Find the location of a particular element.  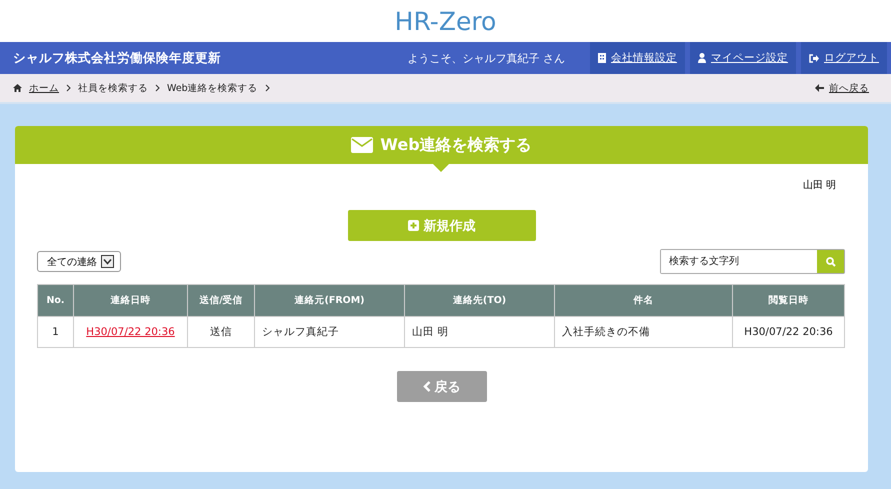

date-link: H30/07/22 20:36 is located at coordinates (131, 332).